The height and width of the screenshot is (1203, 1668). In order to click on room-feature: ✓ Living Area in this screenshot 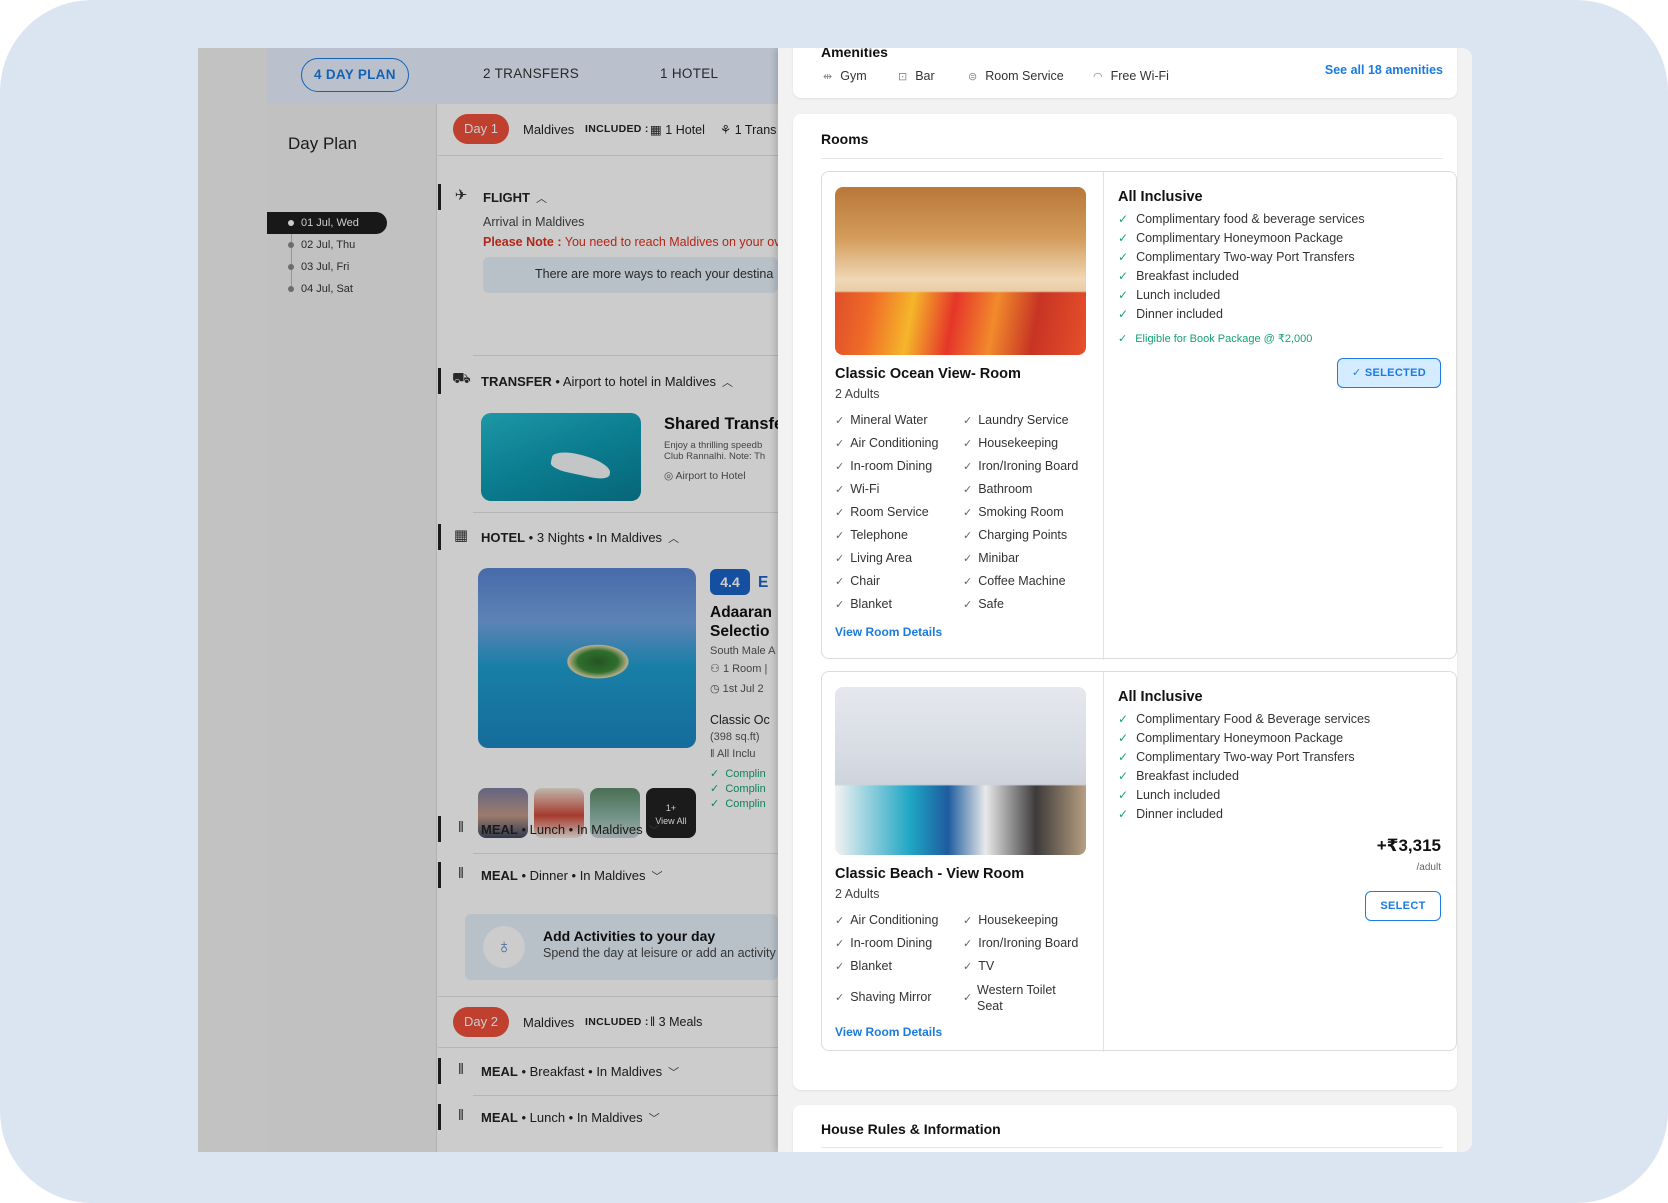, I will do `click(873, 558)`.